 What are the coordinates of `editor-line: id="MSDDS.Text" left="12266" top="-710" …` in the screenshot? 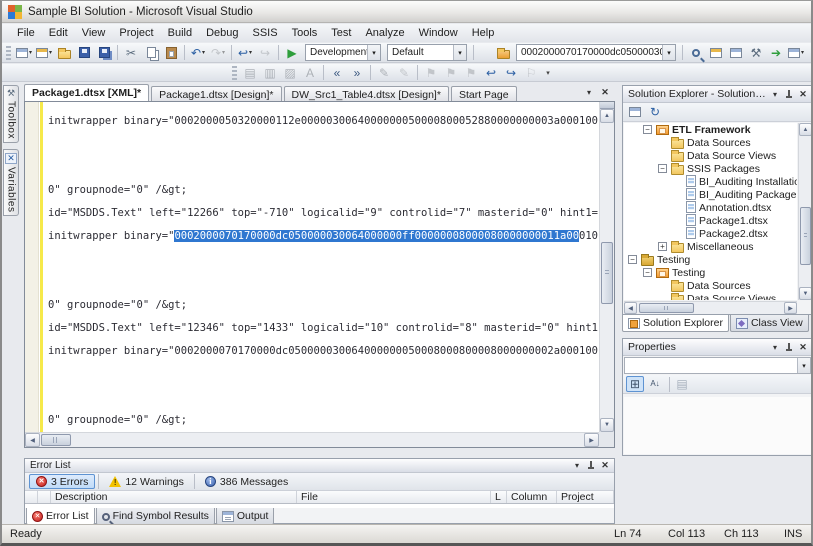 It's located at (323, 213).